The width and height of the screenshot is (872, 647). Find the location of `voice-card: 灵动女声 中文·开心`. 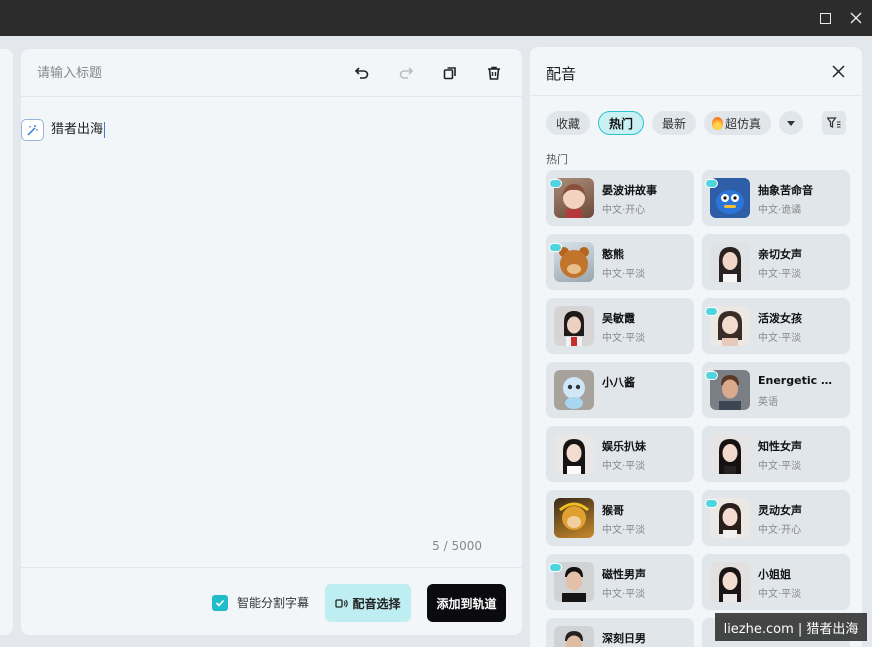

voice-card: 灵动女声 中文·开心 is located at coordinates (776, 518).